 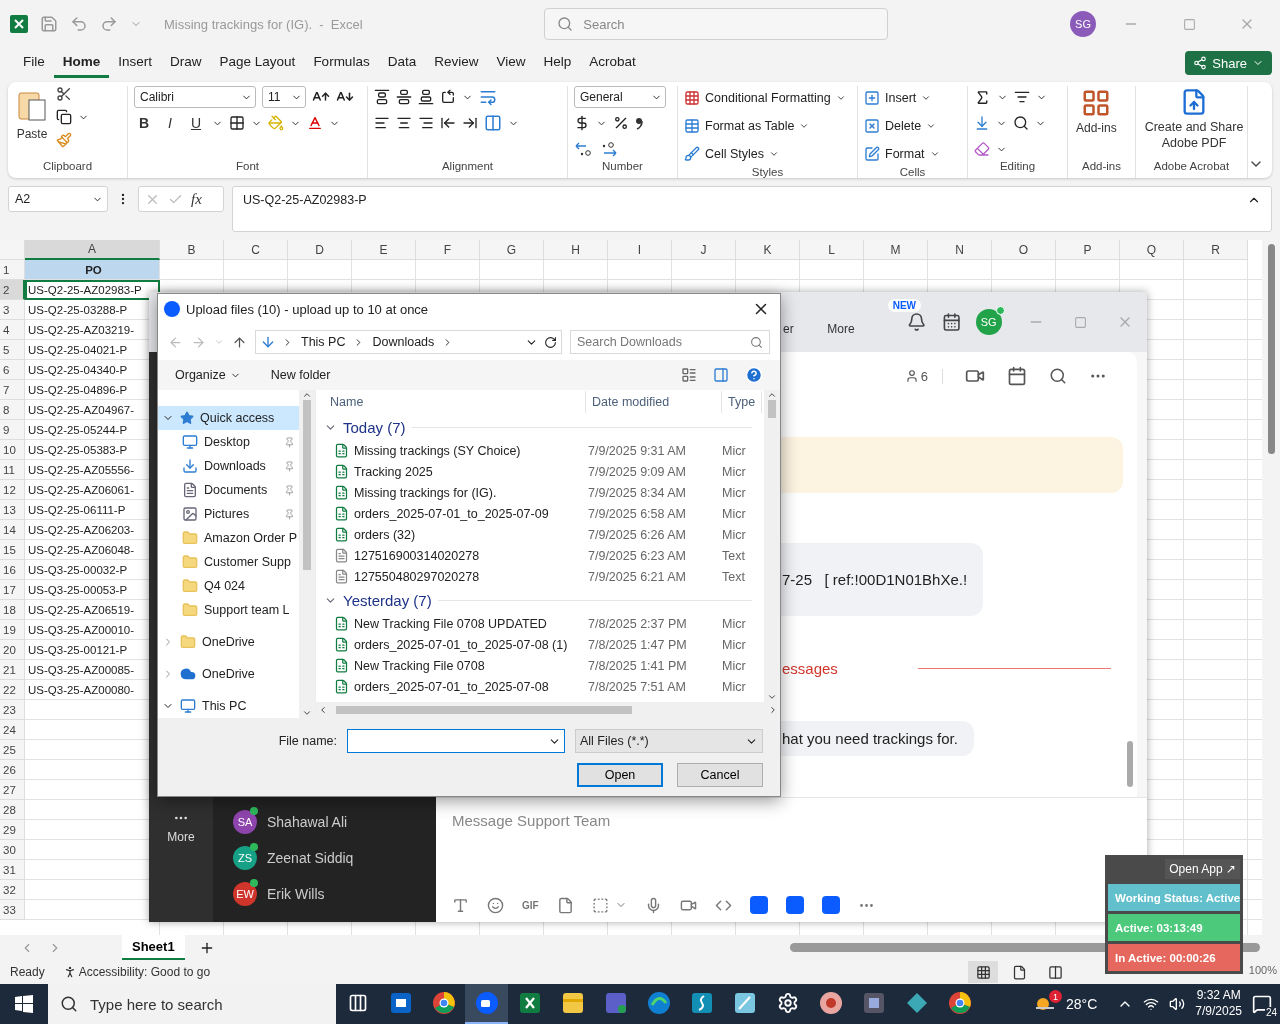 What do you see at coordinates (960, 250) in the screenshot?
I see `column-header: N` at bounding box center [960, 250].